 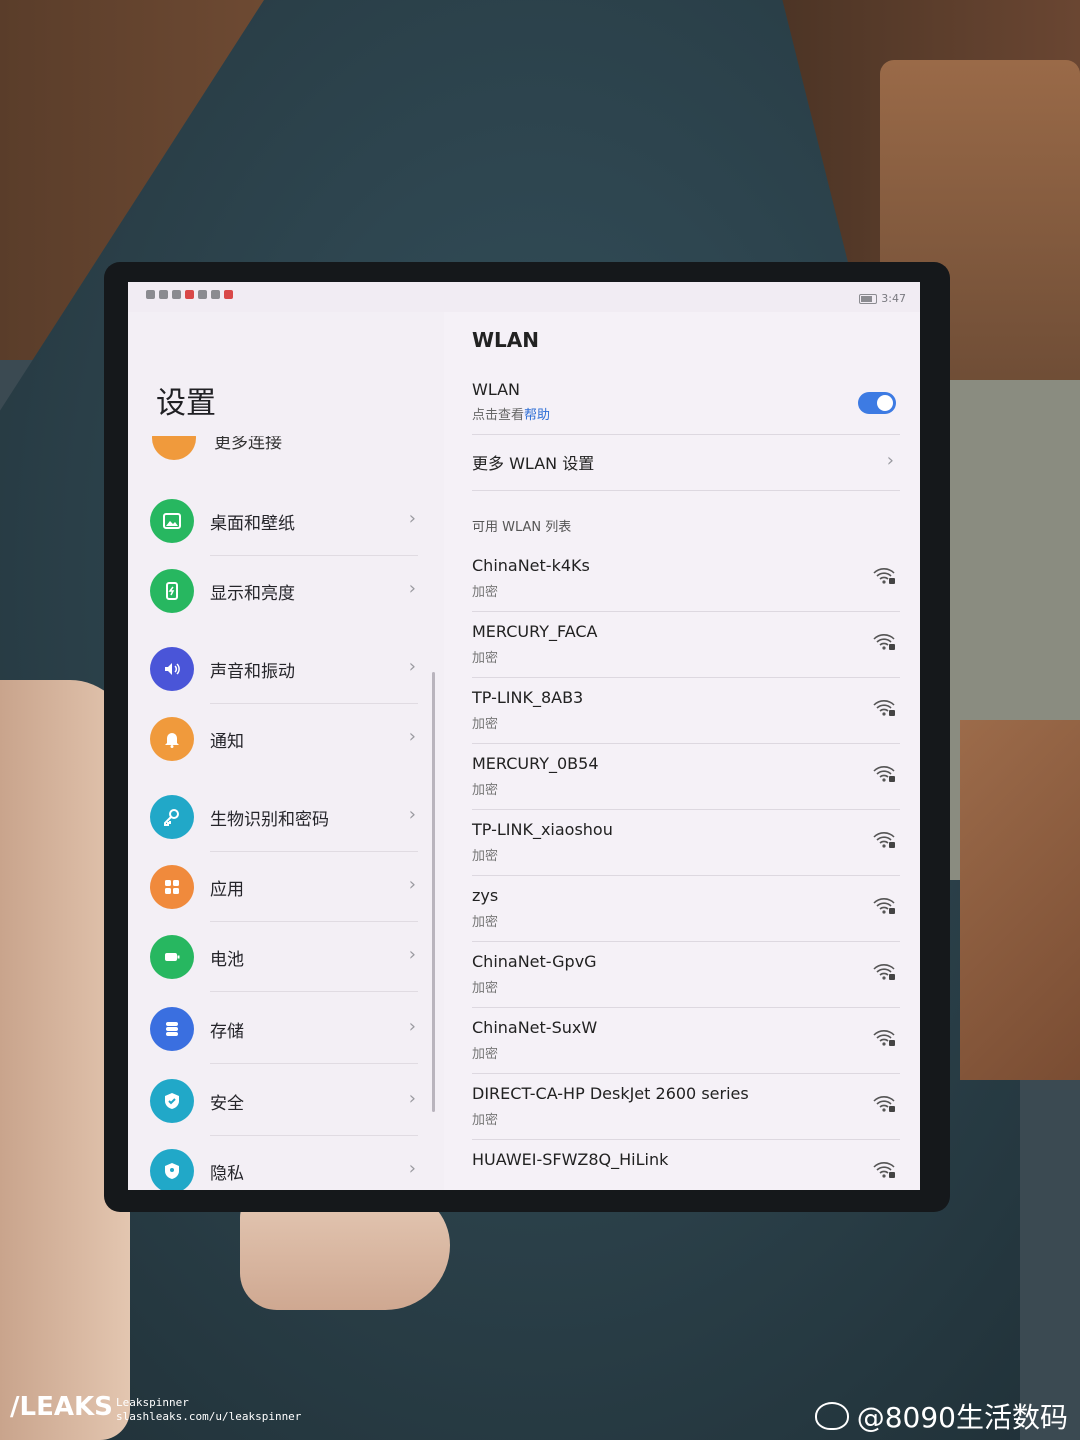 I want to click on sidebar-item-label: 声音和振动, so click(x=252, y=672).